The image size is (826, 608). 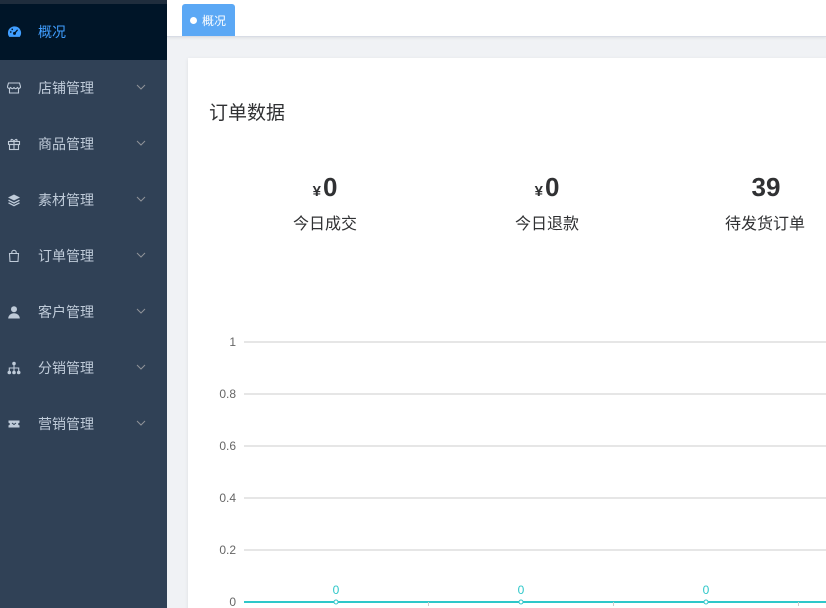 What do you see at coordinates (14, 368) in the screenshot?
I see `network-icon` at bounding box center [14, 368].